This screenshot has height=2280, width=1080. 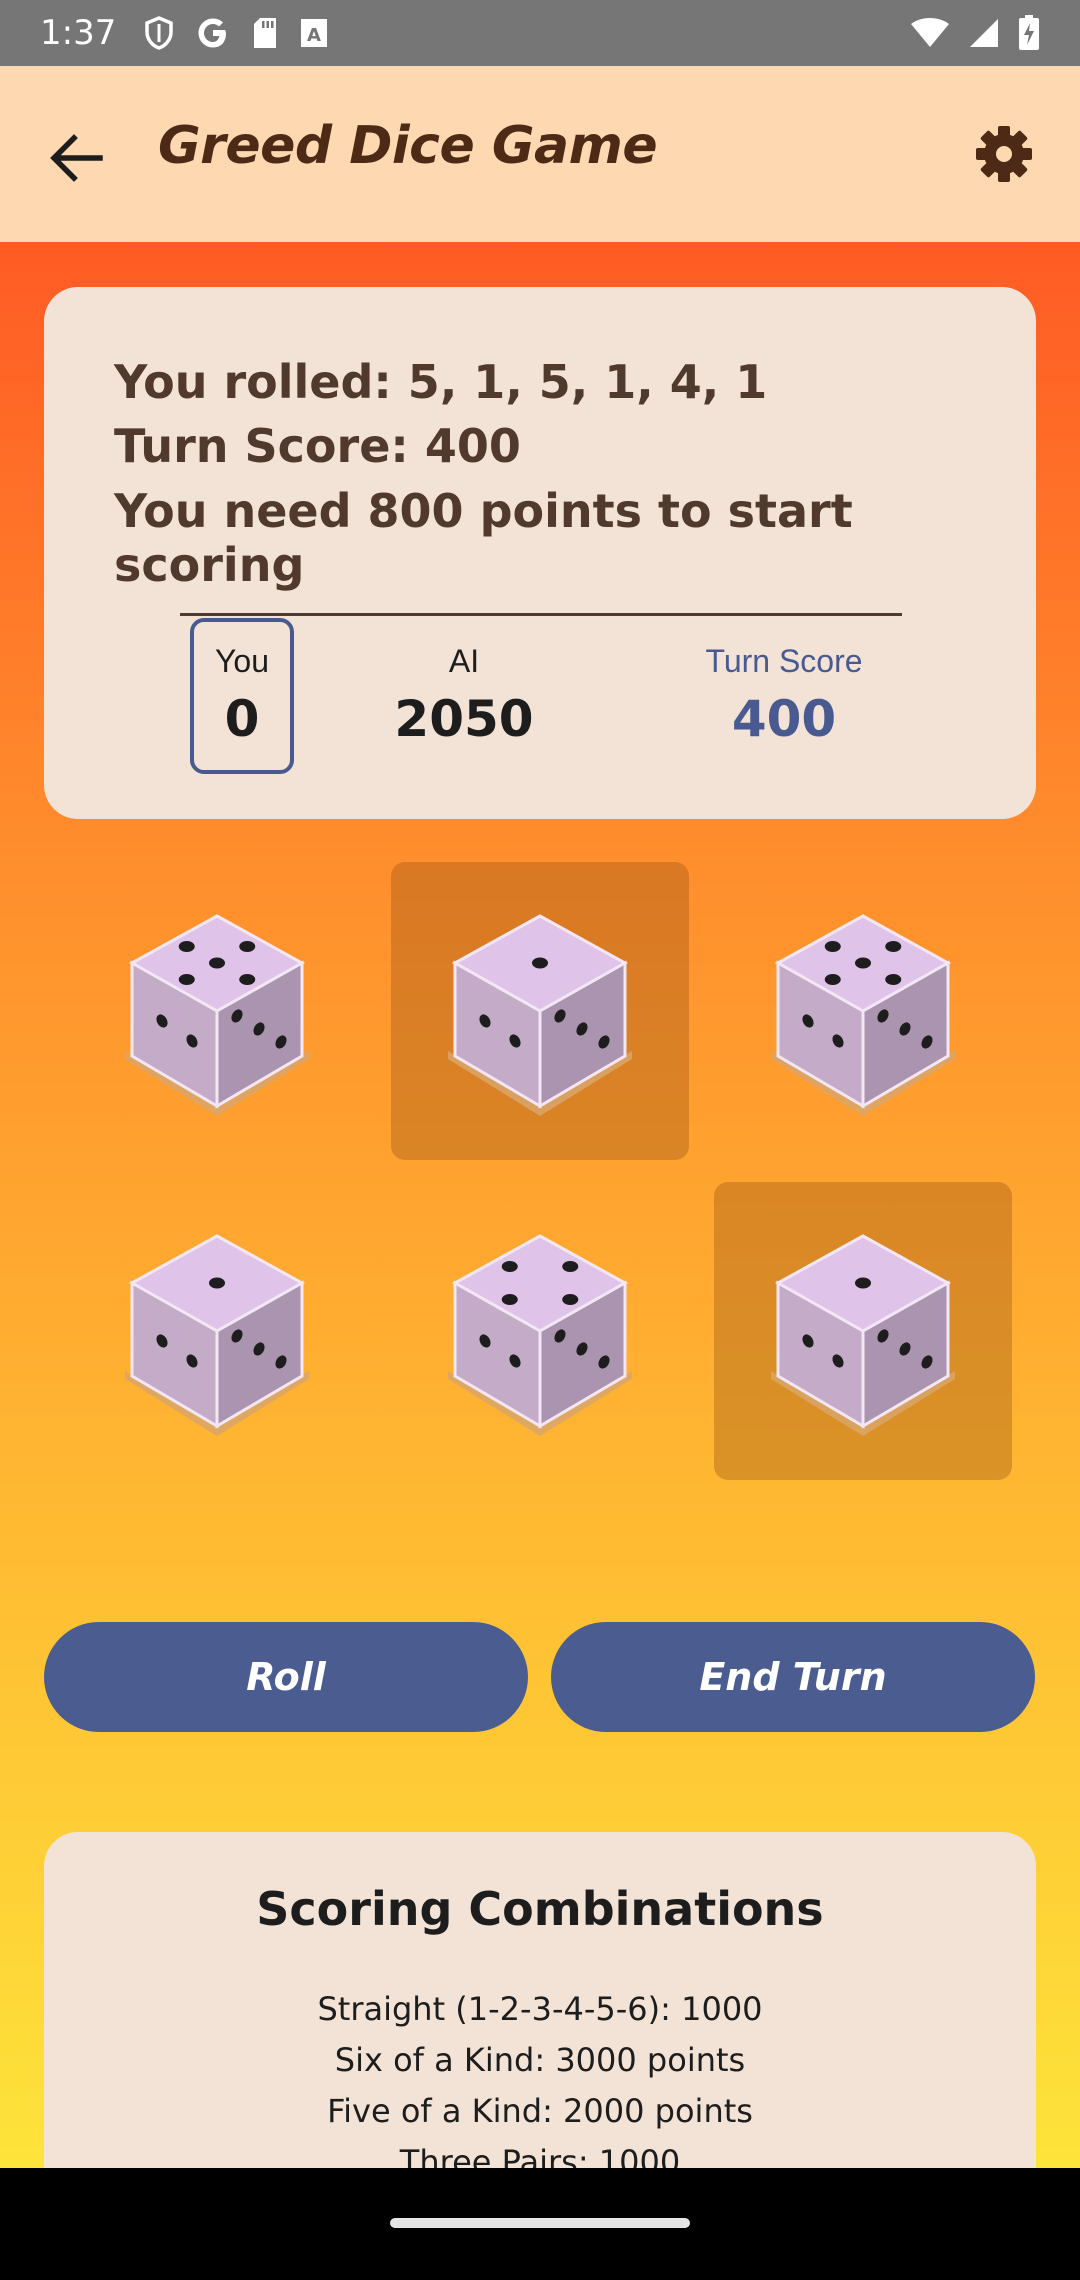 What do you see at coordinates (540, 2111) in the screenshot?
I see `scoring-item: Five of a Kind: 2000 points` at bounding box center [540, 2111].